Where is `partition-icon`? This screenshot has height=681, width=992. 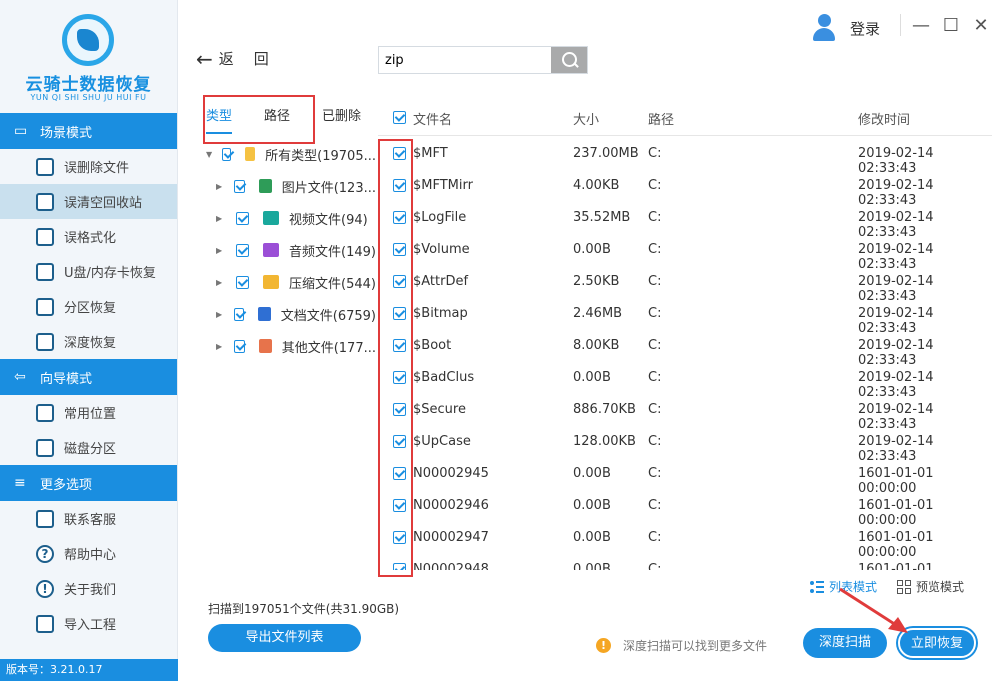 partition-icon is located at coordinates (45, 306).